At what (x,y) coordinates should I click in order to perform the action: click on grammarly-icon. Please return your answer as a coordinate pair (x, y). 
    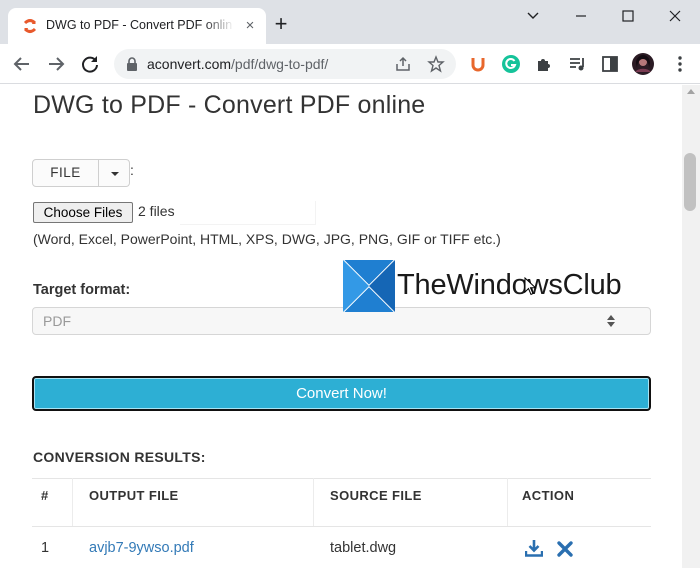
    Looking at the image, I should click on (511, 64).